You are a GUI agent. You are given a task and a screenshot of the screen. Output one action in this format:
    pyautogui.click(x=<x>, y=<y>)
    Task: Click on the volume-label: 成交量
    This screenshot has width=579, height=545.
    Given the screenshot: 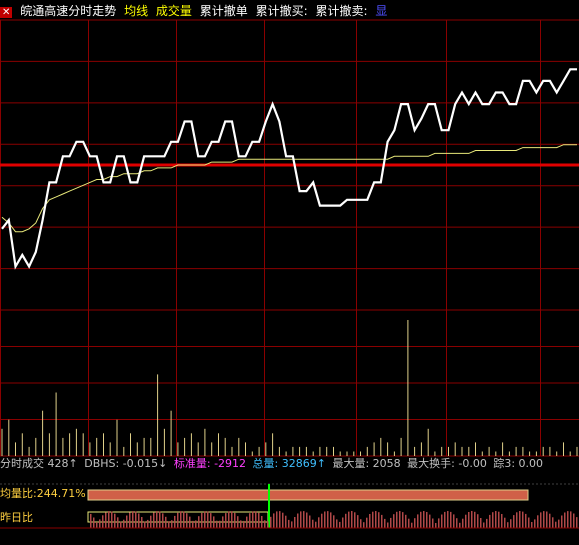 What is the action you would take?
    pyautogui.click(x=173, y=11)
    